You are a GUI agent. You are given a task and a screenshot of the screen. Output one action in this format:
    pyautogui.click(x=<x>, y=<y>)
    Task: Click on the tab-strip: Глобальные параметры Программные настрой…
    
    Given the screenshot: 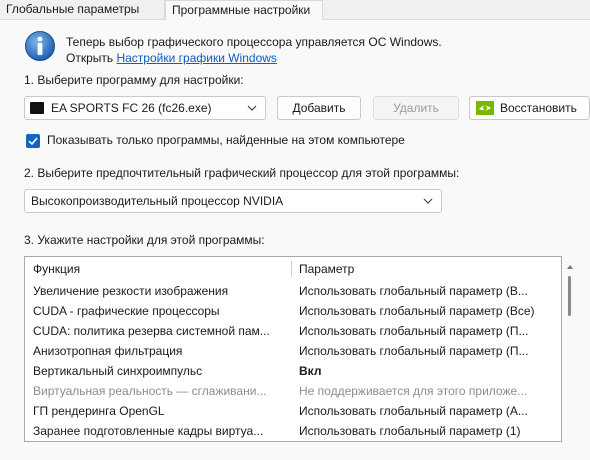 What is the action you would take?
    pyautogui.click(x=295, y=10)
    